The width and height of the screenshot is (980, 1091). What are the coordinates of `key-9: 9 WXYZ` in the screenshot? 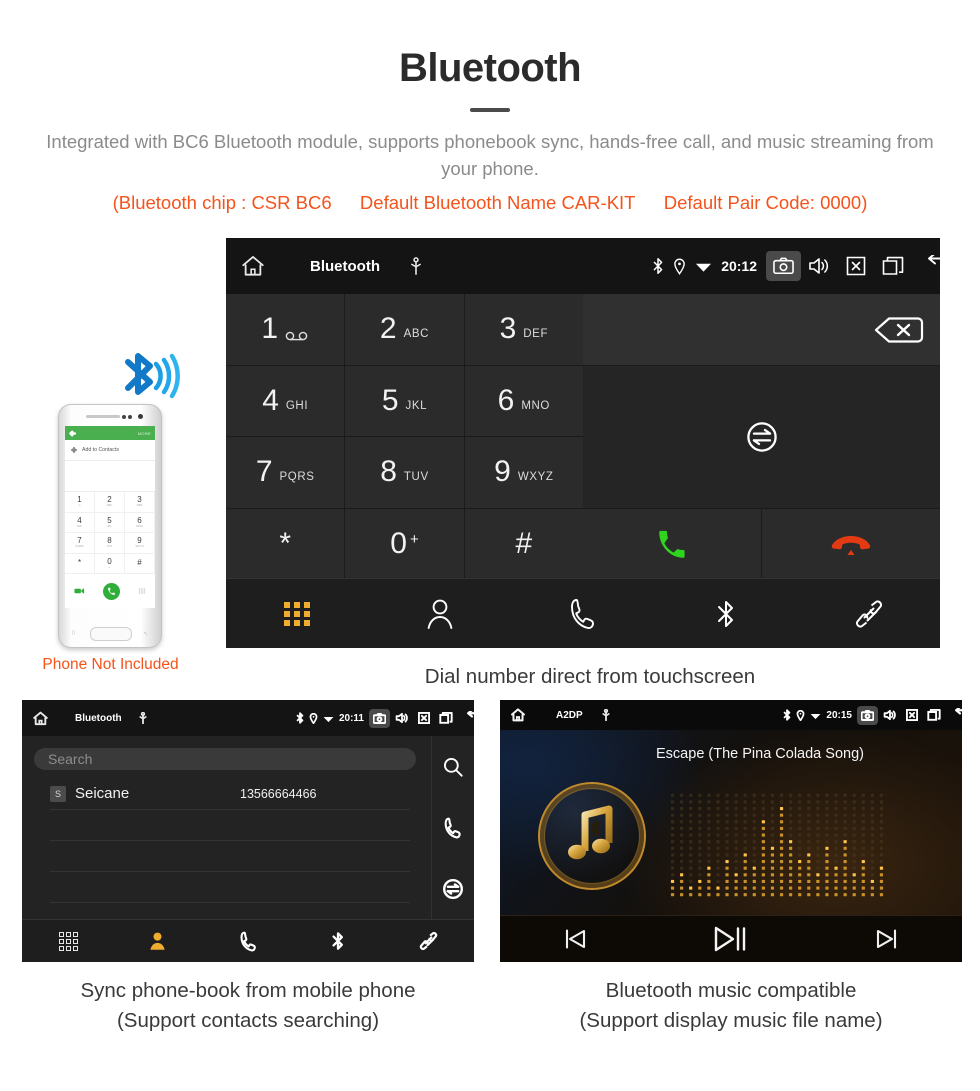 It's located at (523, 472).